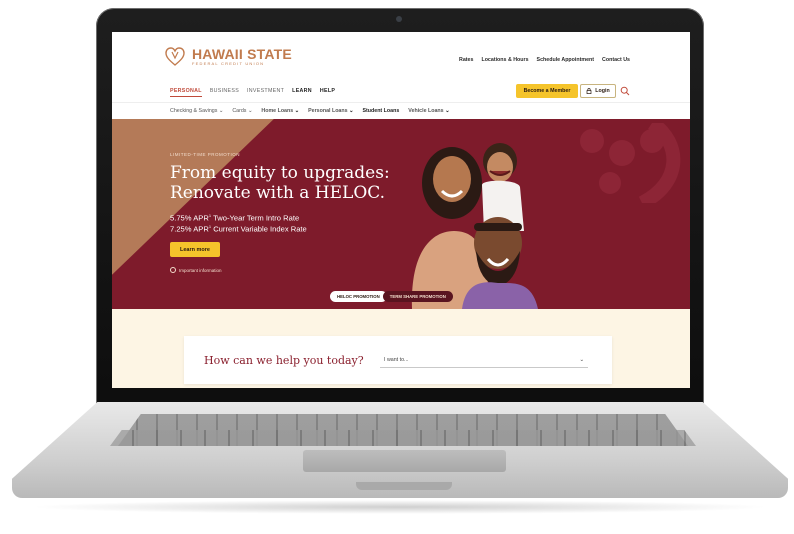 This screenshot has height=534, width=794. I want to click on main-nav: PERSONAL BUSINESS INVESTMENT LEARN HELP, so click(252, 92).